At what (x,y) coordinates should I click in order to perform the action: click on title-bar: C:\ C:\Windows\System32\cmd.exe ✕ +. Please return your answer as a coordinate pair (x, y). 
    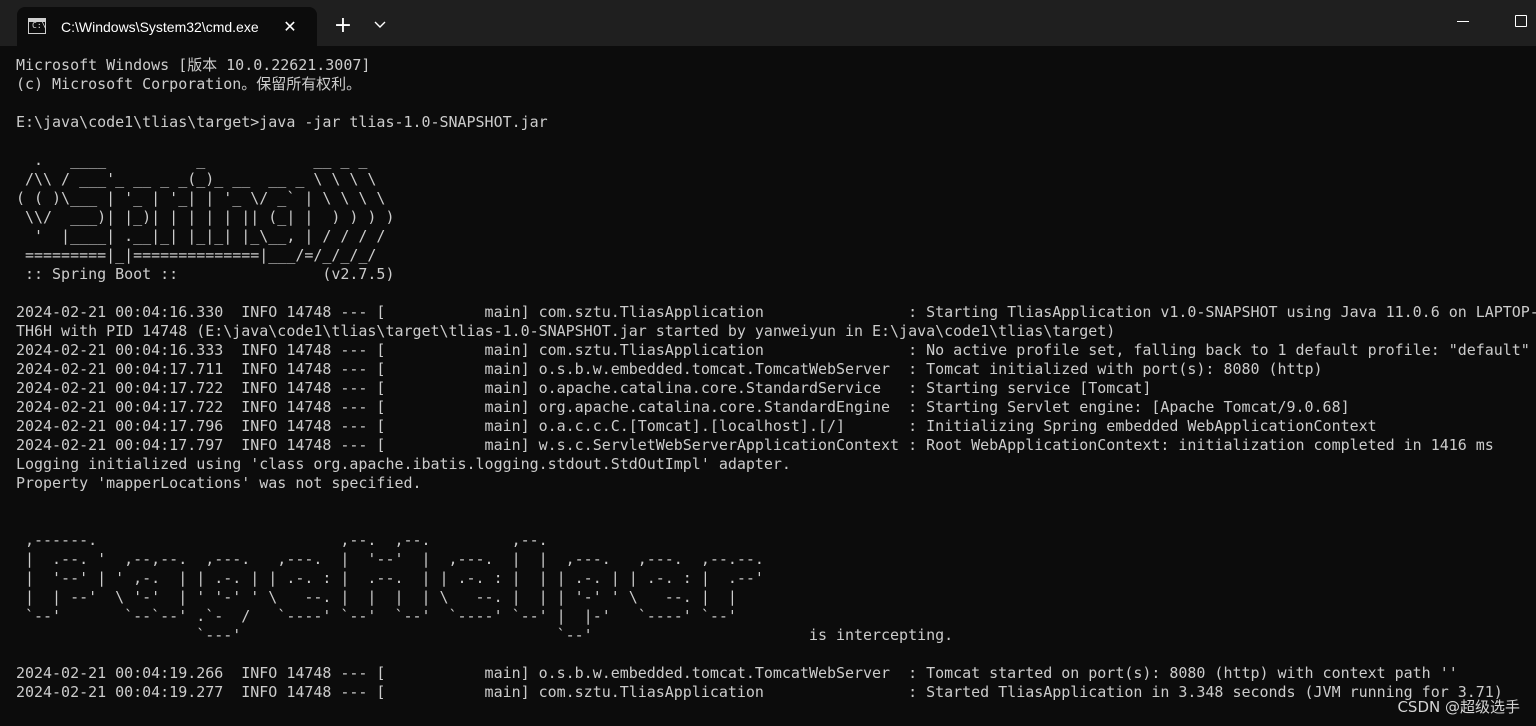
    Looking at the image, I should click on (768, 23).